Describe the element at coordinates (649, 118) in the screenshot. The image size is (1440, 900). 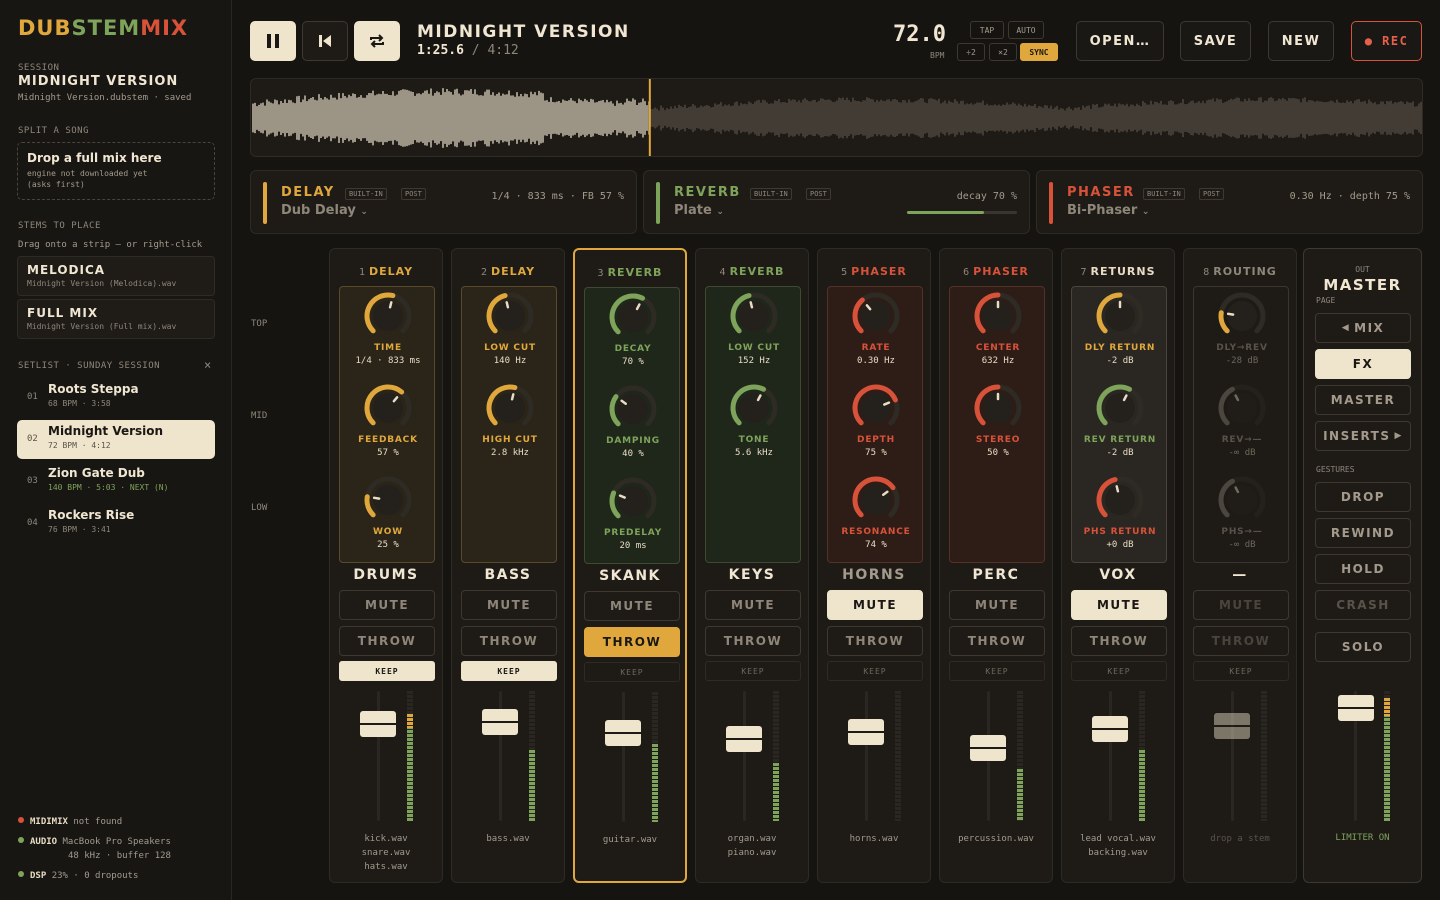
I see `playhead` at that location.